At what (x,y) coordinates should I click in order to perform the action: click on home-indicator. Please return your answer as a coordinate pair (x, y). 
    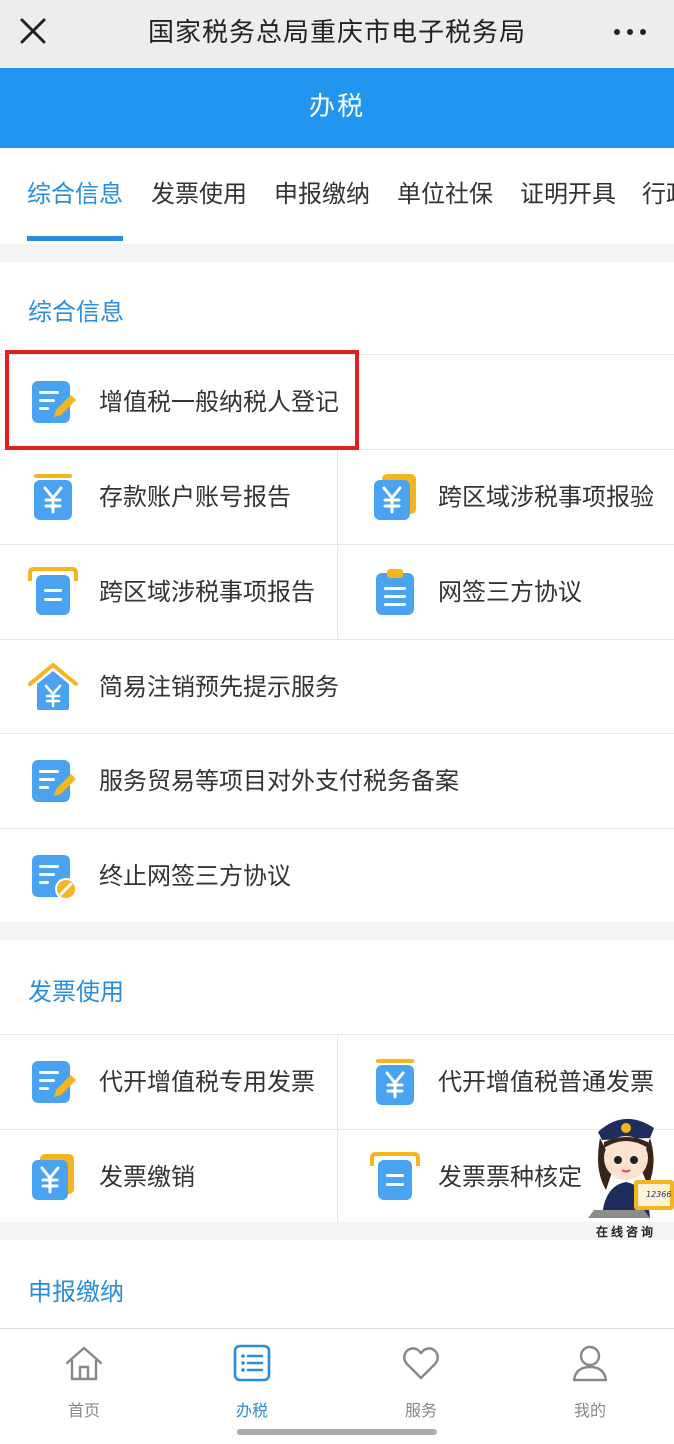
    Looking at the image, I should click on (337, 1432).